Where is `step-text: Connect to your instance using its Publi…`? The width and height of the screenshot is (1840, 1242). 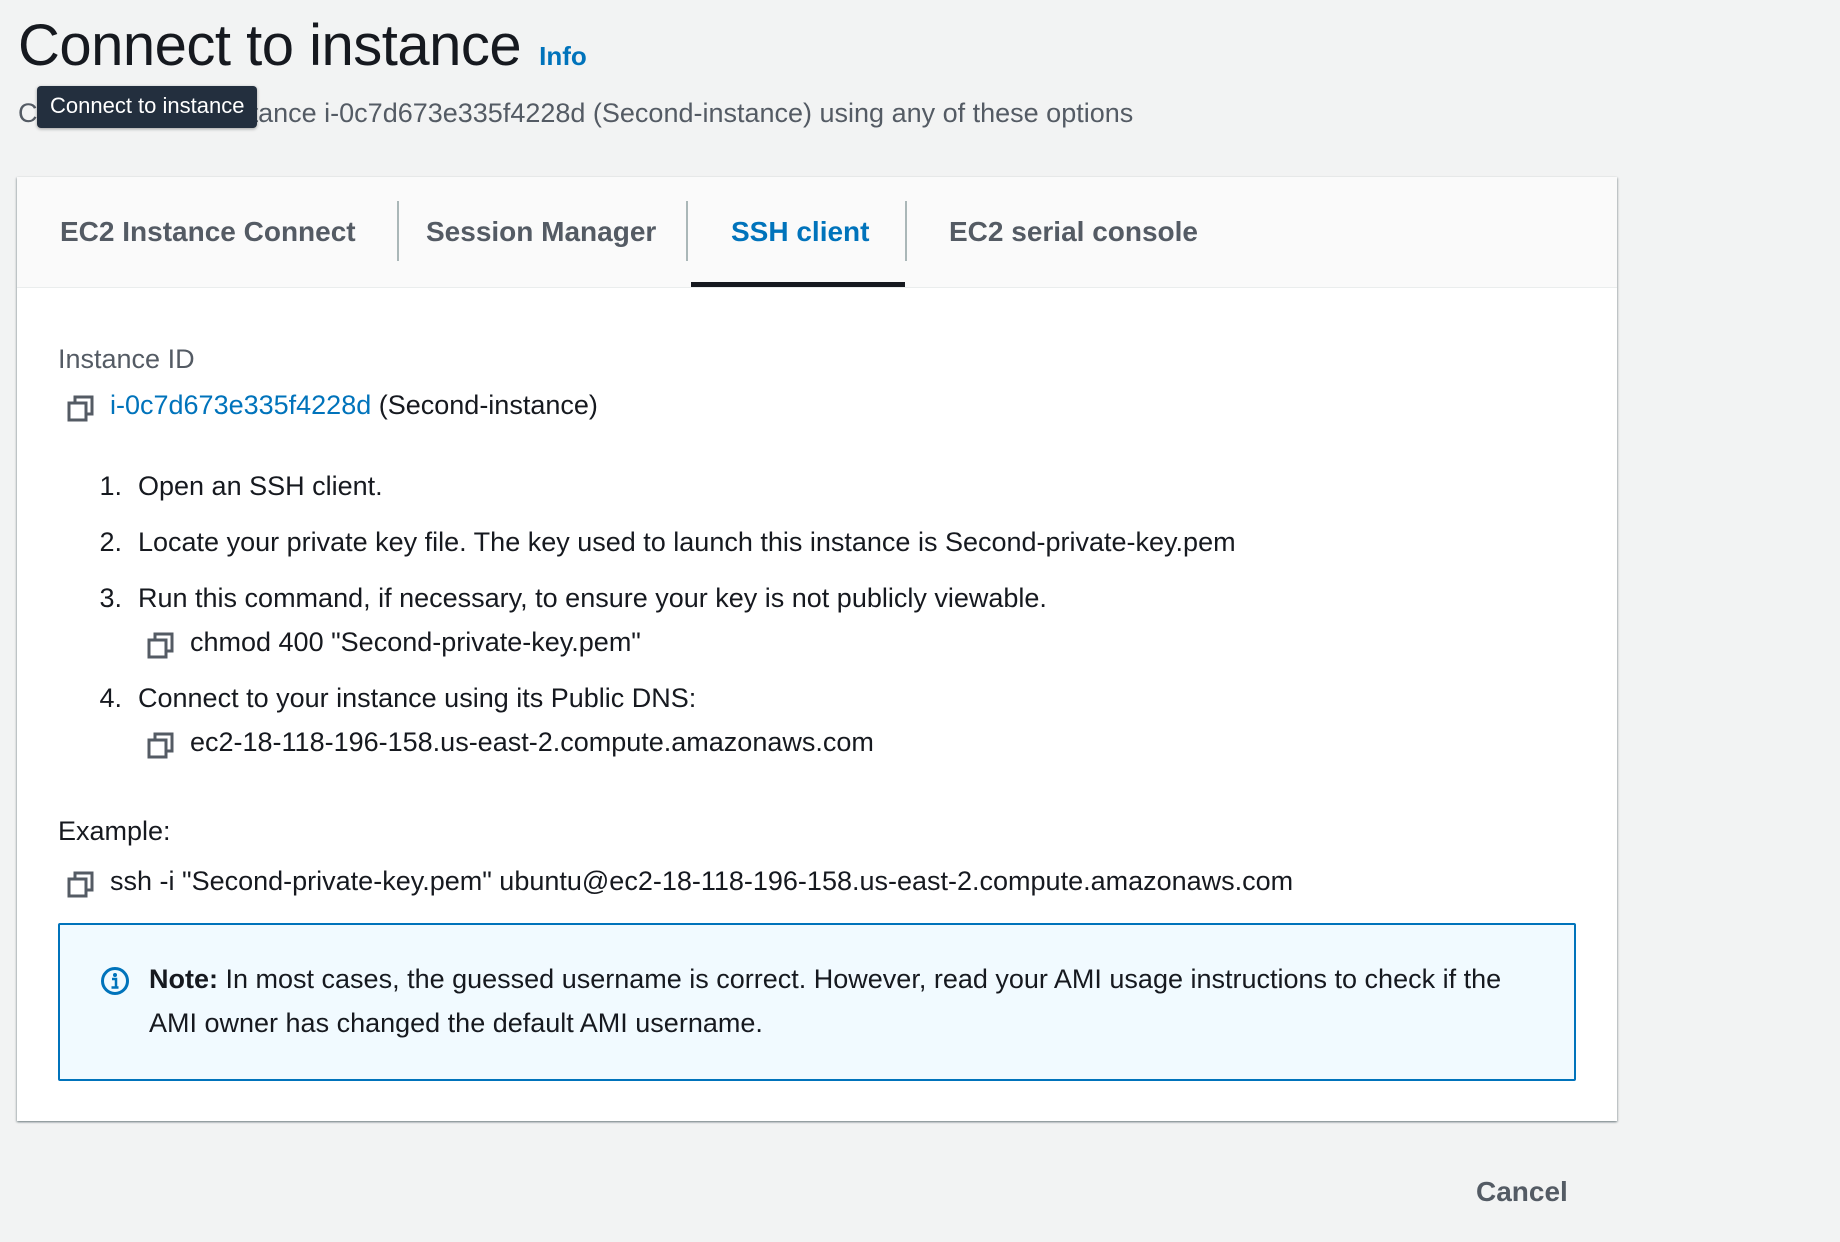 step-text: Connect to your instance using its Publi… is located at coordinates (417, 698).